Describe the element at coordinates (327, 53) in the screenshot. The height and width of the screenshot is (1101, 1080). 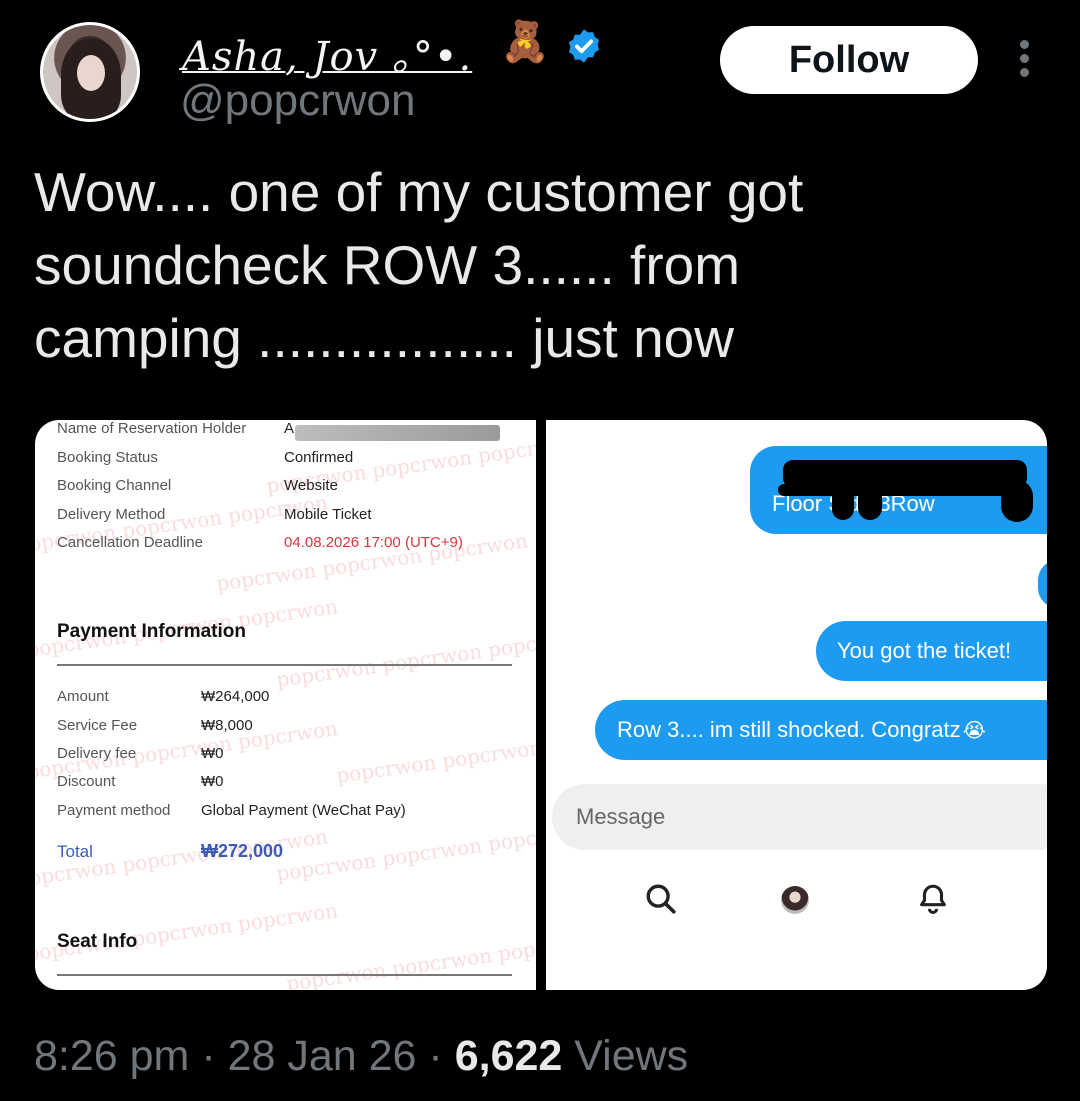
I see `author-display-name: Asha, Jov ｡°•.` at that location.